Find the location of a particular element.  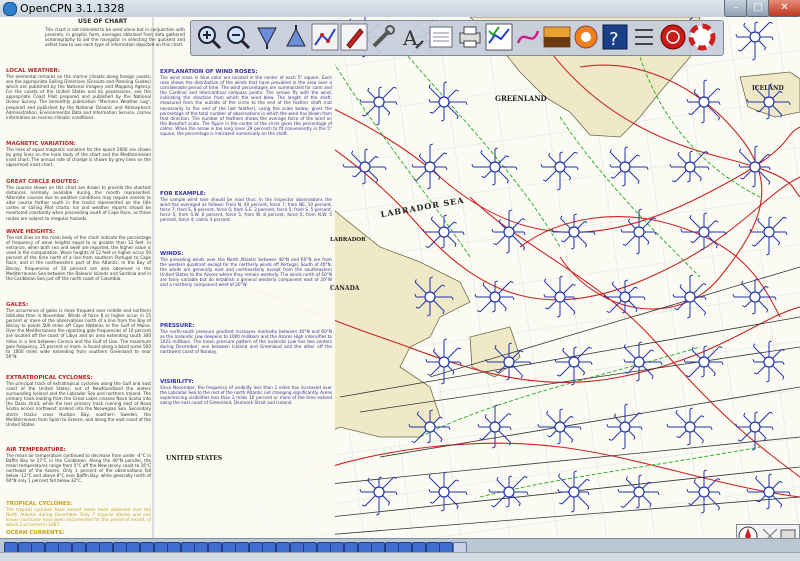

route-tool is located at coordinates (325, 37).